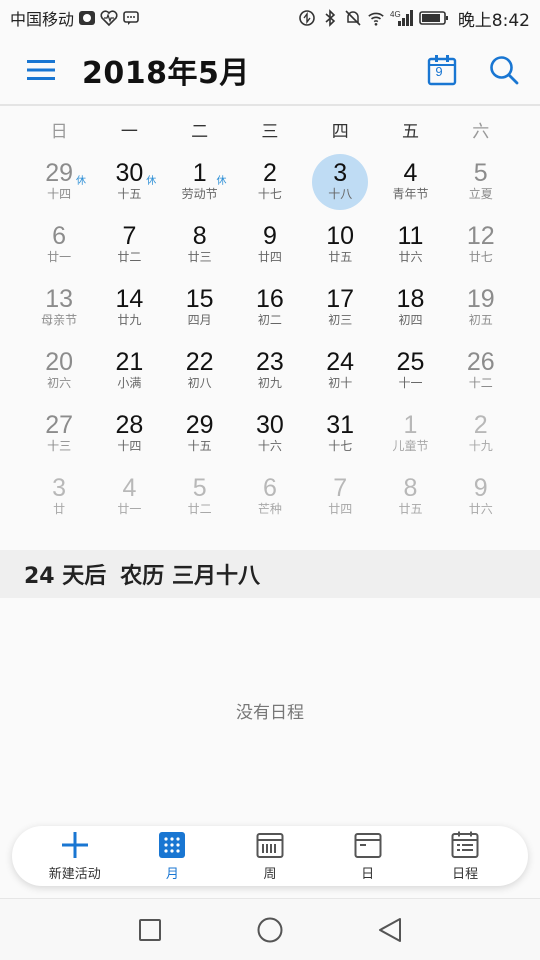 Image resolution: width=540 pixels, height=960 pixels. What do you see at coordinates (59, 299) in the screenshot?
I see `day-number: 13` at bounding box center [59, 299].